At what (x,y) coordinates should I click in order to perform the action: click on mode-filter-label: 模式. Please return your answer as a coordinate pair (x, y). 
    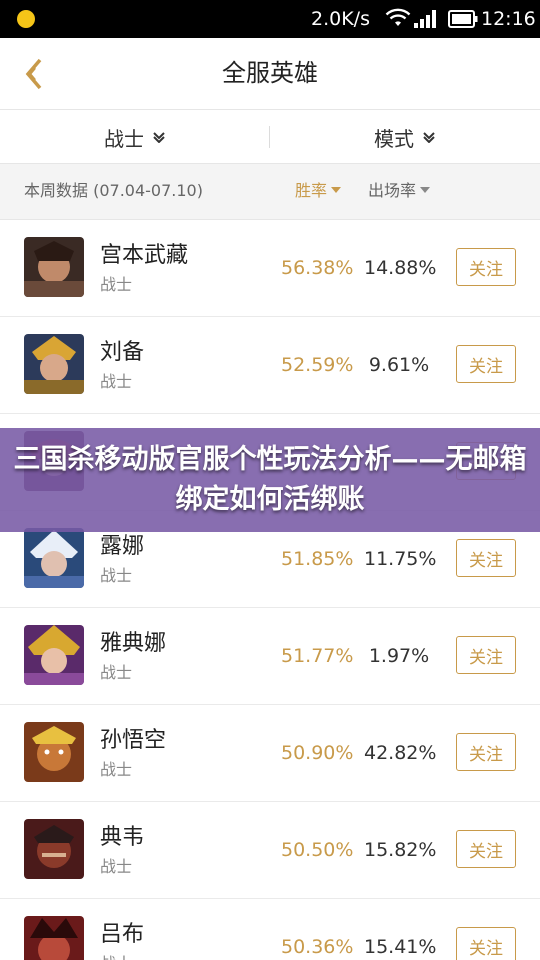
    Looking at the image, I should click on (394, 138).